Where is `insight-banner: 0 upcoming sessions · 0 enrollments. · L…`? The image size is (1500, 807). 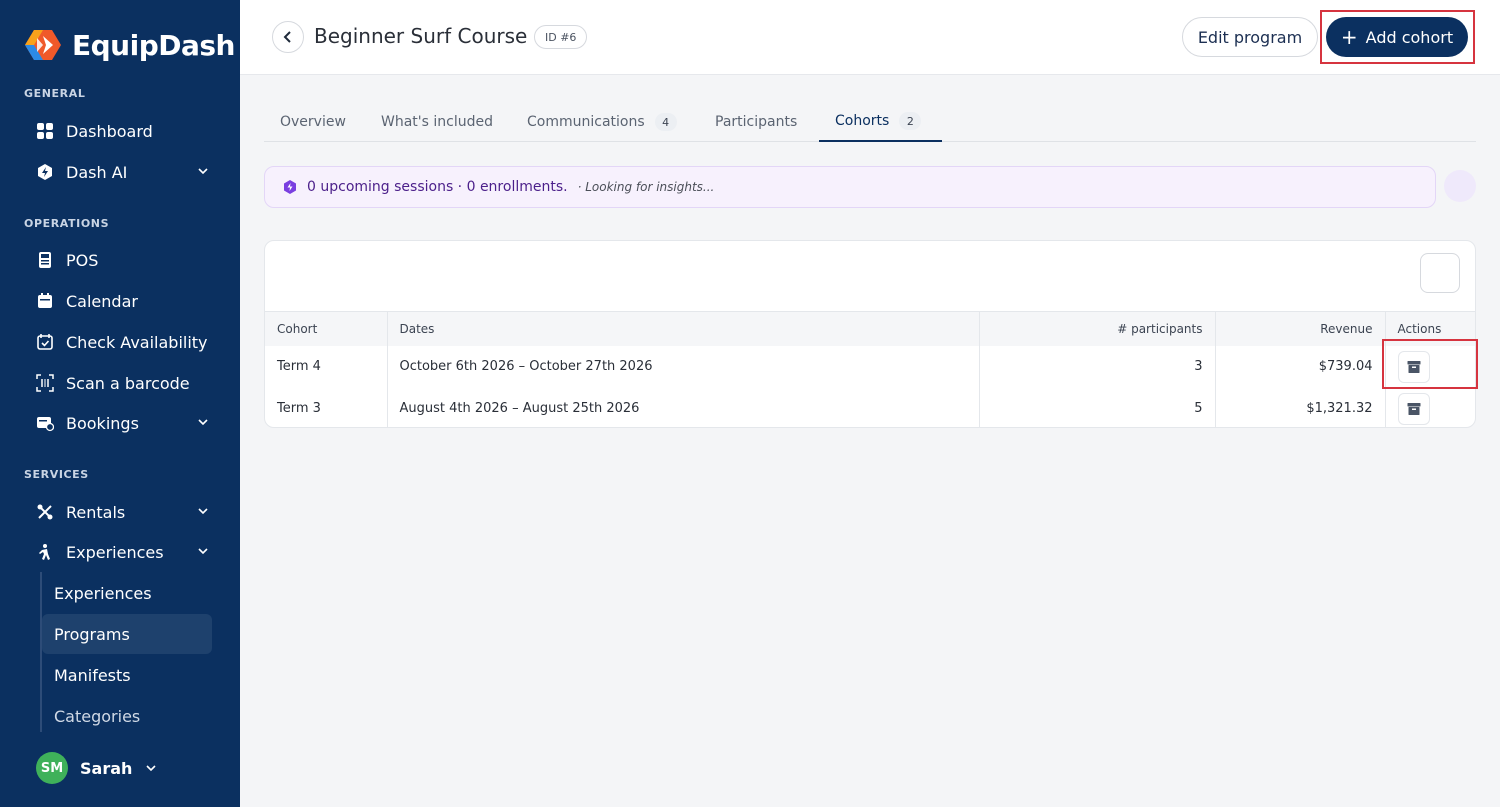
insight-banner: 0 upcoming sessions · 0 enrollments. · L… is located at coordinates (850, 187).